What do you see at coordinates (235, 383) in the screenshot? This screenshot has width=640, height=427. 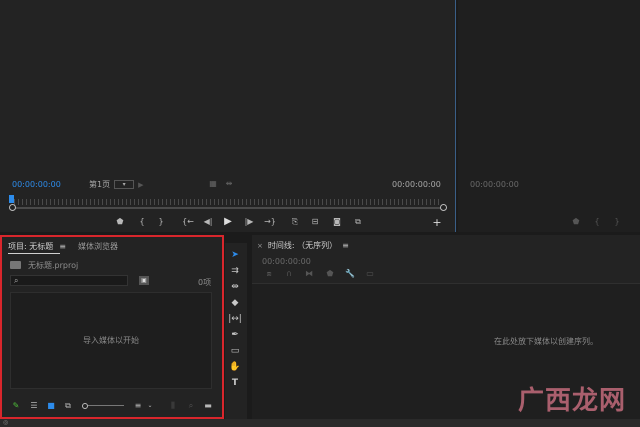 I see `type-tool-icon: T` at bounding box center [235, 383].